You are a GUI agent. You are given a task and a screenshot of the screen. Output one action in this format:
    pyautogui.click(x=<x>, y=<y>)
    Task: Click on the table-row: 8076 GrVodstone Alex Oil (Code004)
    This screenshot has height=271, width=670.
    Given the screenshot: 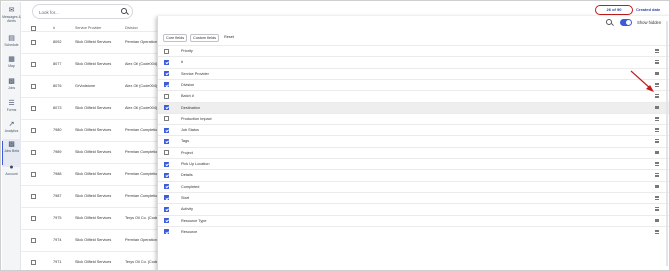 What is the action you would take?
    pyautogui.click(x=91, y=86)
    